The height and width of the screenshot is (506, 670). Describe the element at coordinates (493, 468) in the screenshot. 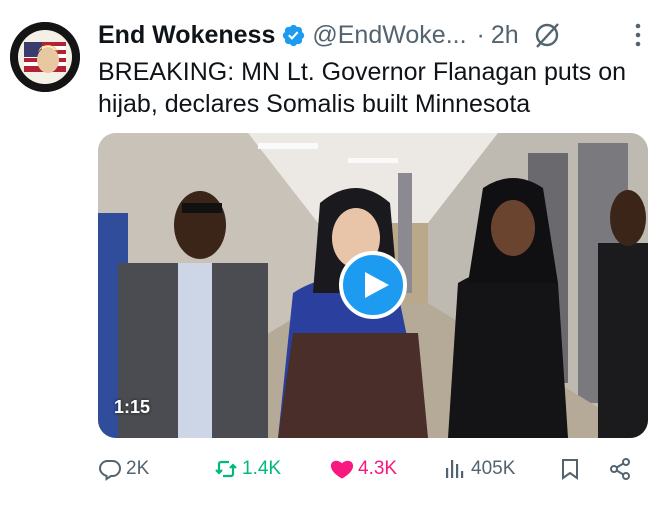

I see `views-count: 405K` at that location.